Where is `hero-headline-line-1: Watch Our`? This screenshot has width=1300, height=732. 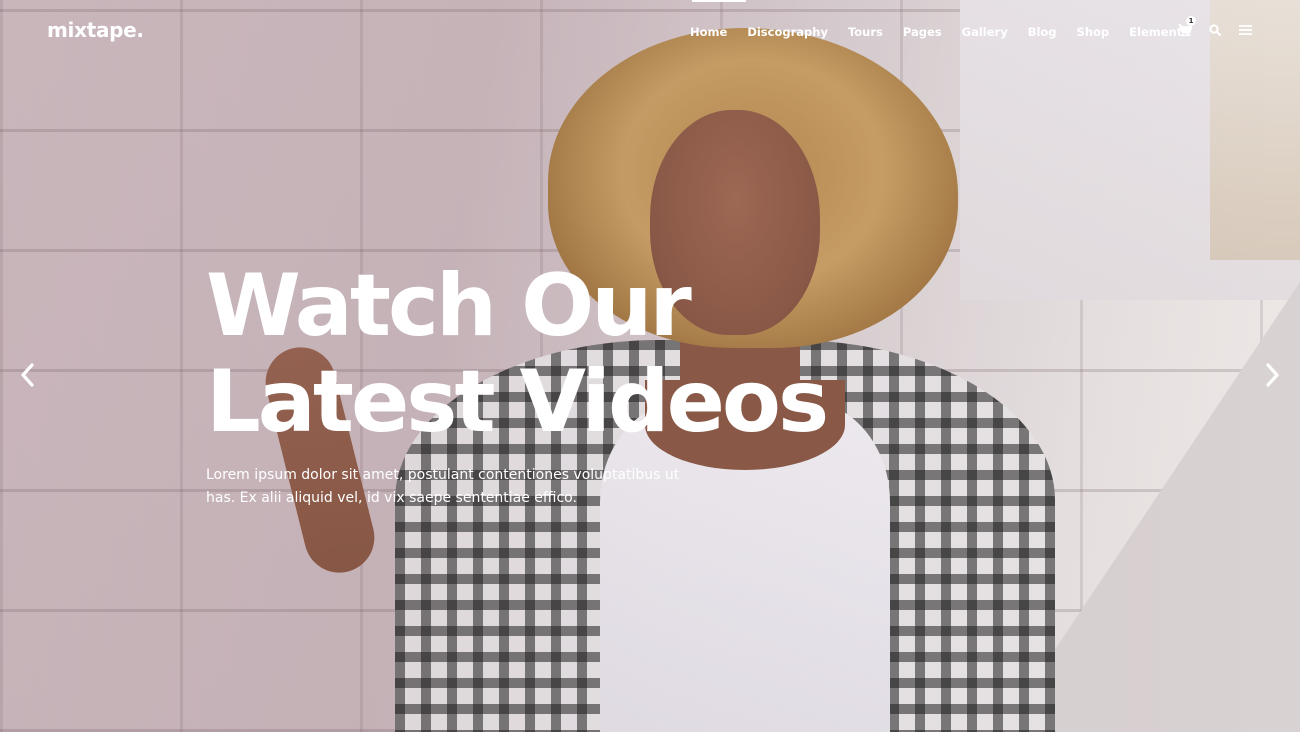 hero-headline-line-1: Watch Our is located at coordinates (449, 306).